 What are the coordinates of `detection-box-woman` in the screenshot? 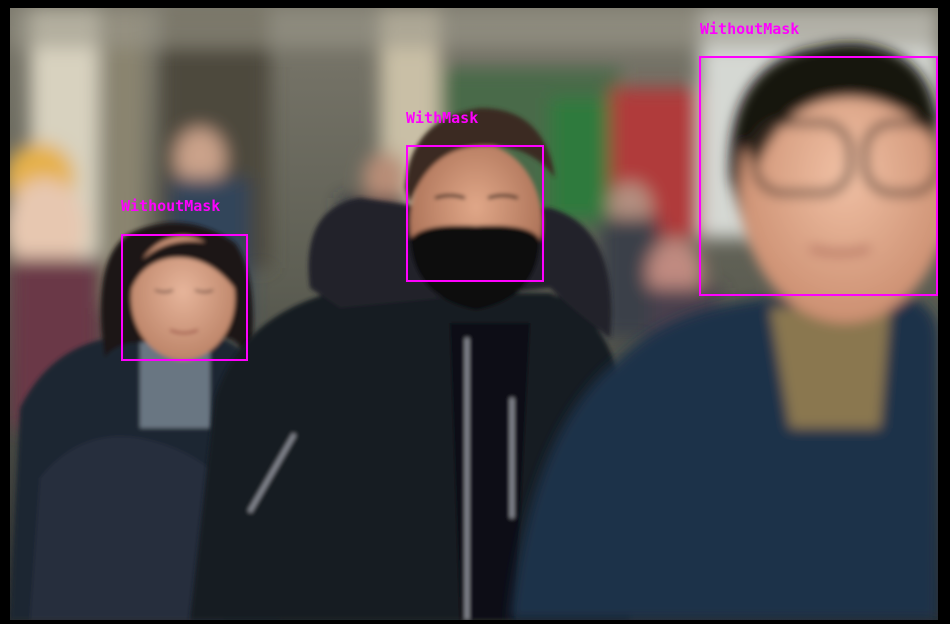 It's located at (184, 297).